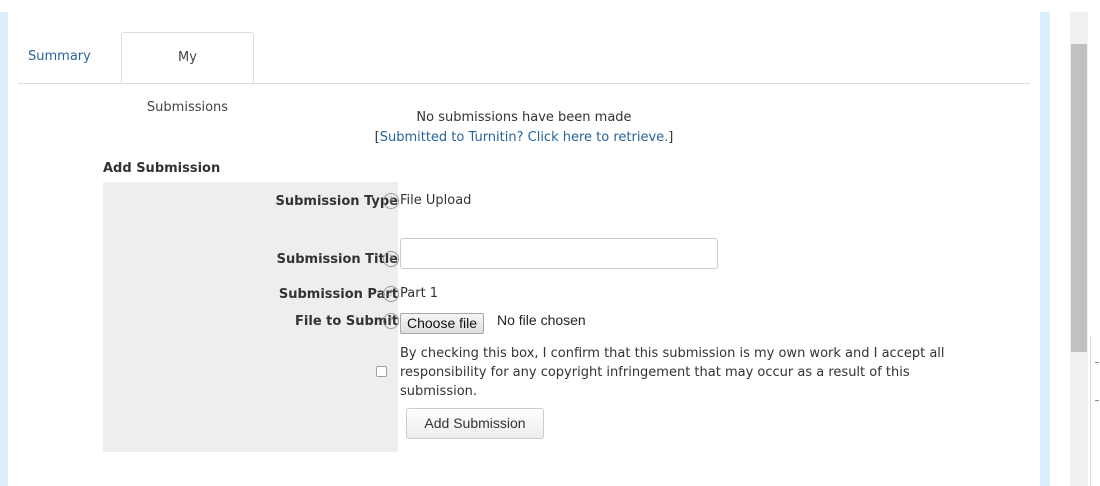 Image resolution: width=1100 pixels, height=486 pixels. I want to click on submission-title-label: Submission Title, so click(337, 259).